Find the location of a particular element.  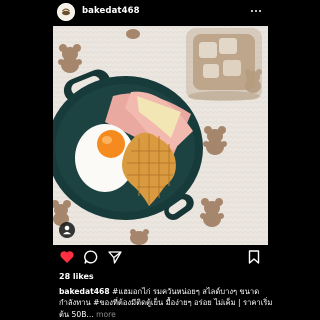

send-icon is located at coordinates (115, 257).